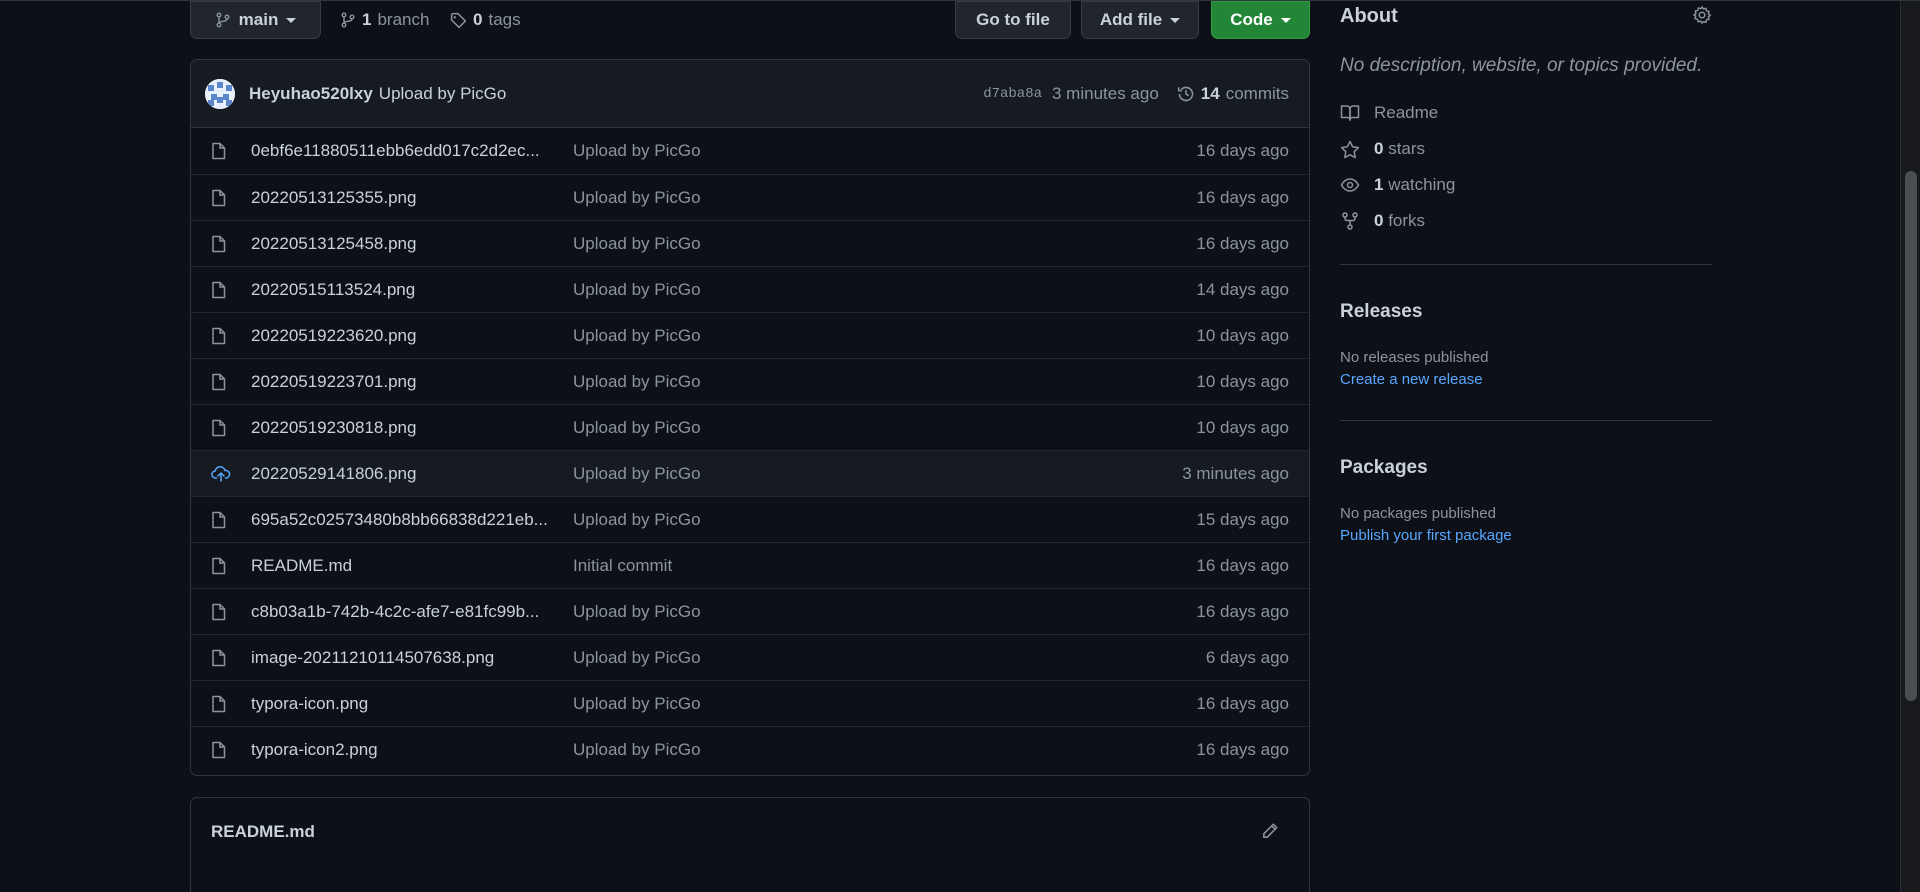  I want to click on divider, so click(1526, 420).